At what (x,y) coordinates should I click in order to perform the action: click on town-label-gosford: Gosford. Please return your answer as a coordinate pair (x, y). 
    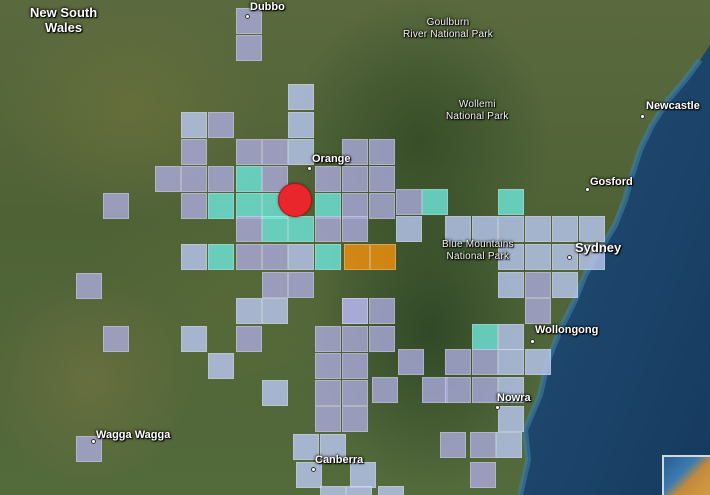
    Looking at the image, I should click on (611, 182).